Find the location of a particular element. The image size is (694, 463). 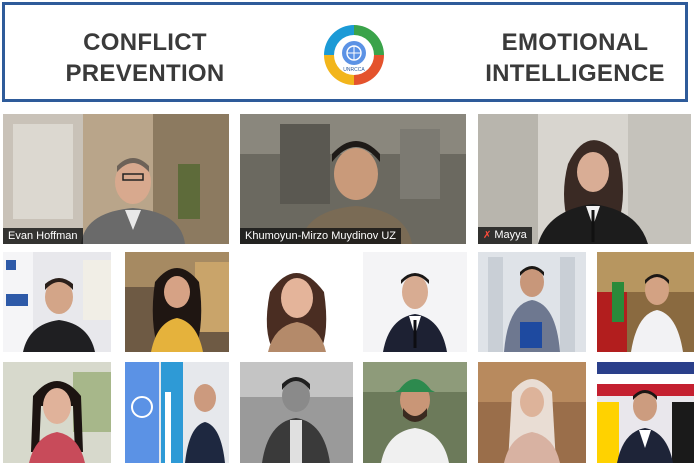

participant-7-video is located at coordinates (57, 412).